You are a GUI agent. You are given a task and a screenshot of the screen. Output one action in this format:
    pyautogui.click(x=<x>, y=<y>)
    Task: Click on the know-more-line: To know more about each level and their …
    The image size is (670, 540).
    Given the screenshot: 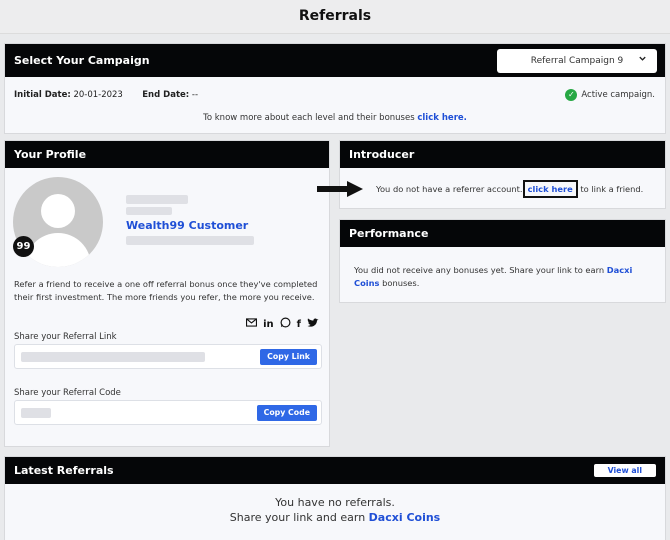 What is the action you would take?
    pyautogui.click(x=335, y=118)
    